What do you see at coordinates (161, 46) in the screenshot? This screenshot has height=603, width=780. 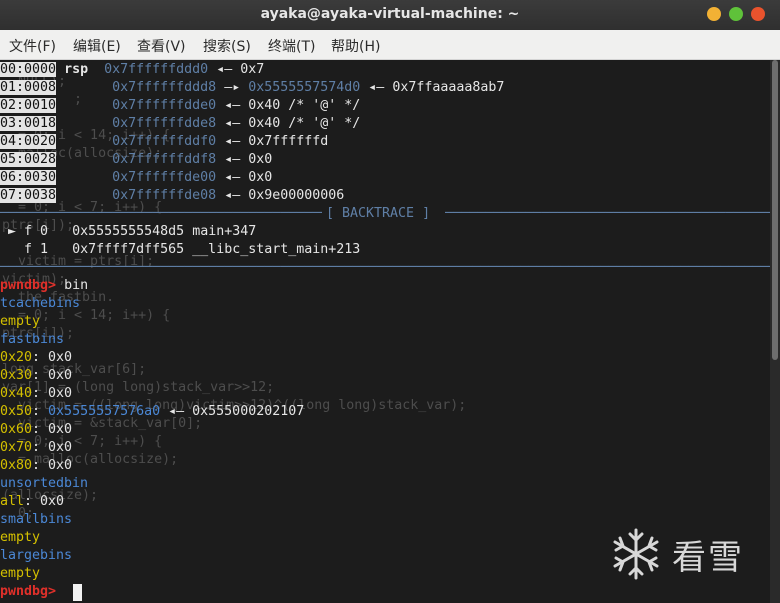 I see `menu-view: 查看(V)` at bounding box center [161, 46].